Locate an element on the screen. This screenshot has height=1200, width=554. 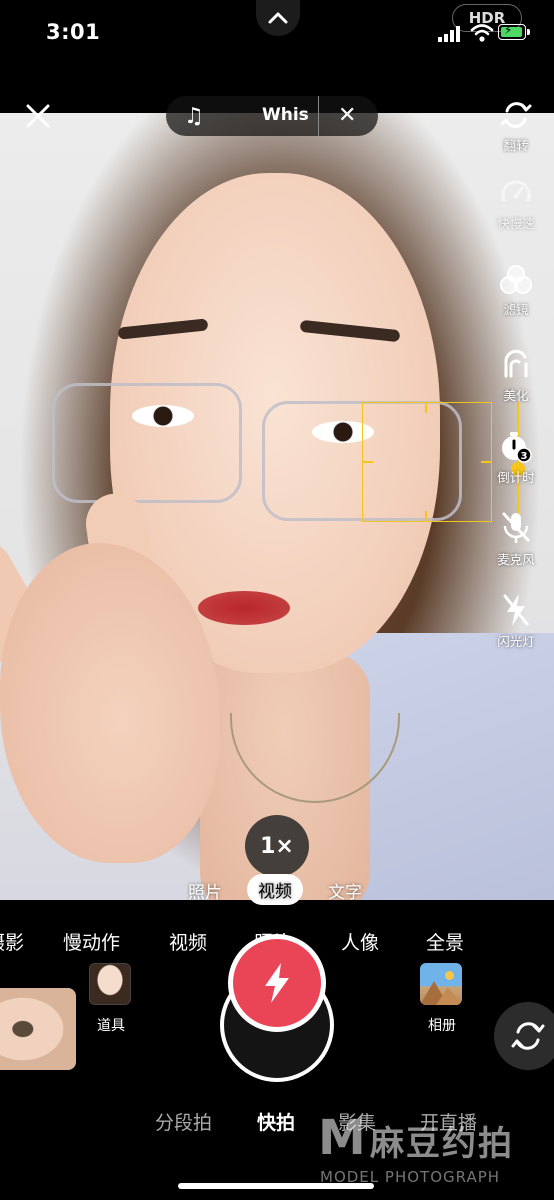
cellular-signal-icon is located at coordinates (449, 34).